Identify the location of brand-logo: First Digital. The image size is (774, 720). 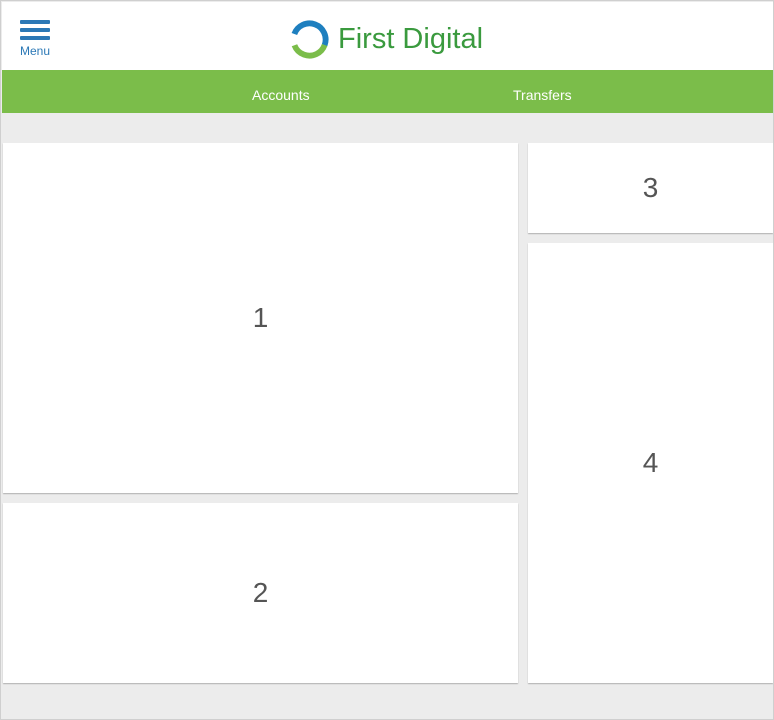
(386, 39).